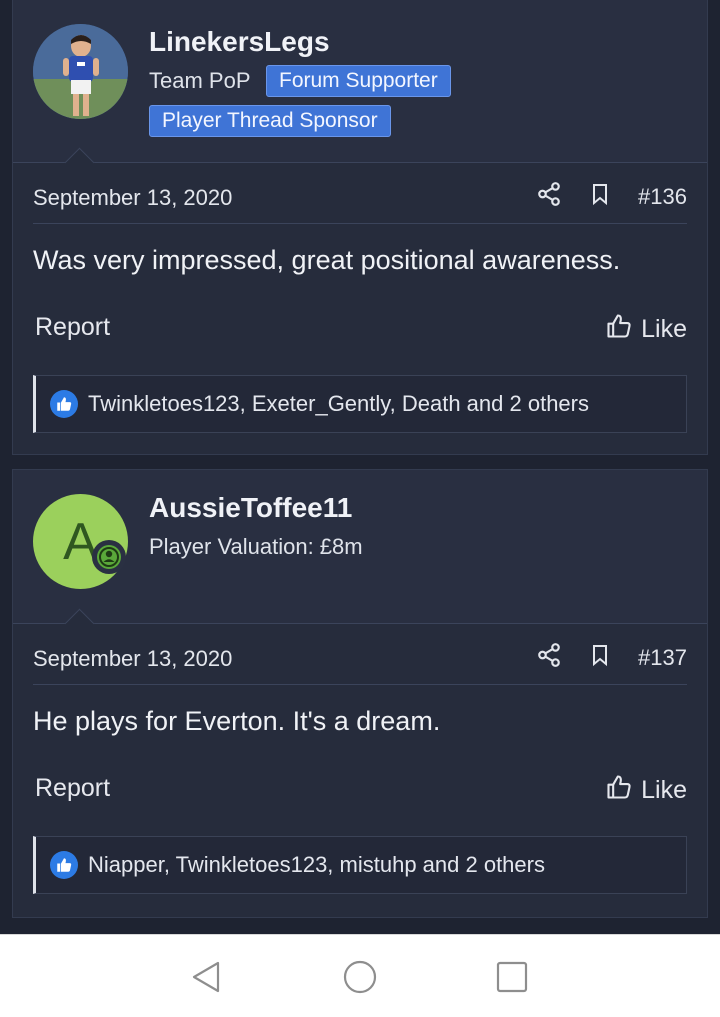 The height and width of the screenshot is (1017, 720). Describe the element at coordinates (239, 42) in the screenshot. I see `username: LinekersLegs` at that location.